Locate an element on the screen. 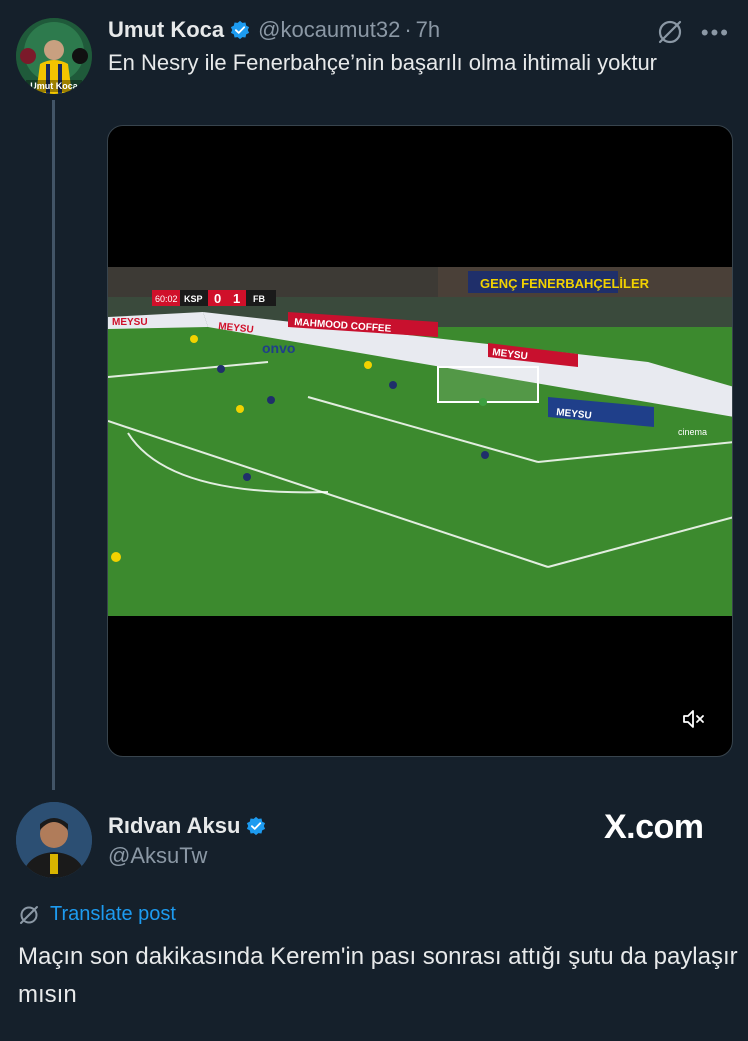  more-icon: ••• is located at coordinates (715, 33).